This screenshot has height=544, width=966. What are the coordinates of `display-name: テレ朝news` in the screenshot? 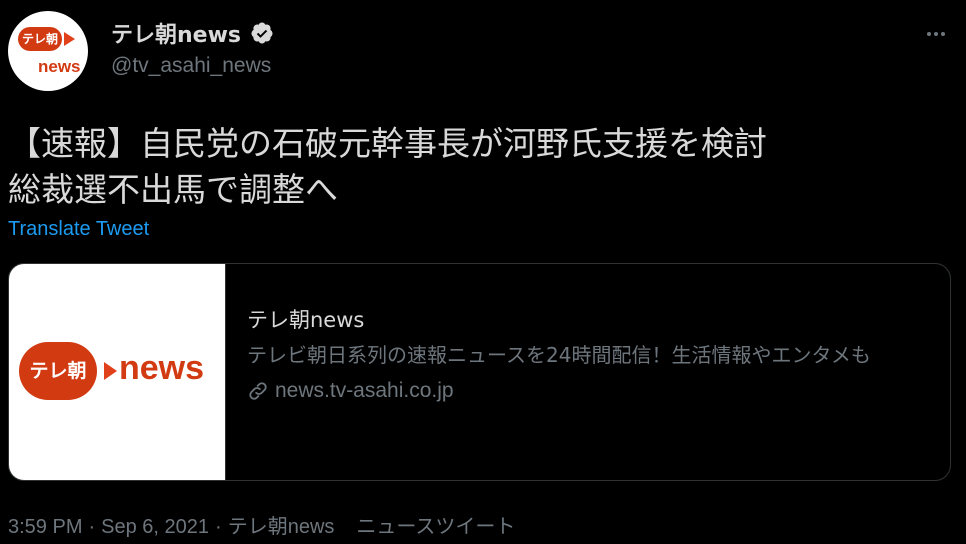 It's located at (176, 33).